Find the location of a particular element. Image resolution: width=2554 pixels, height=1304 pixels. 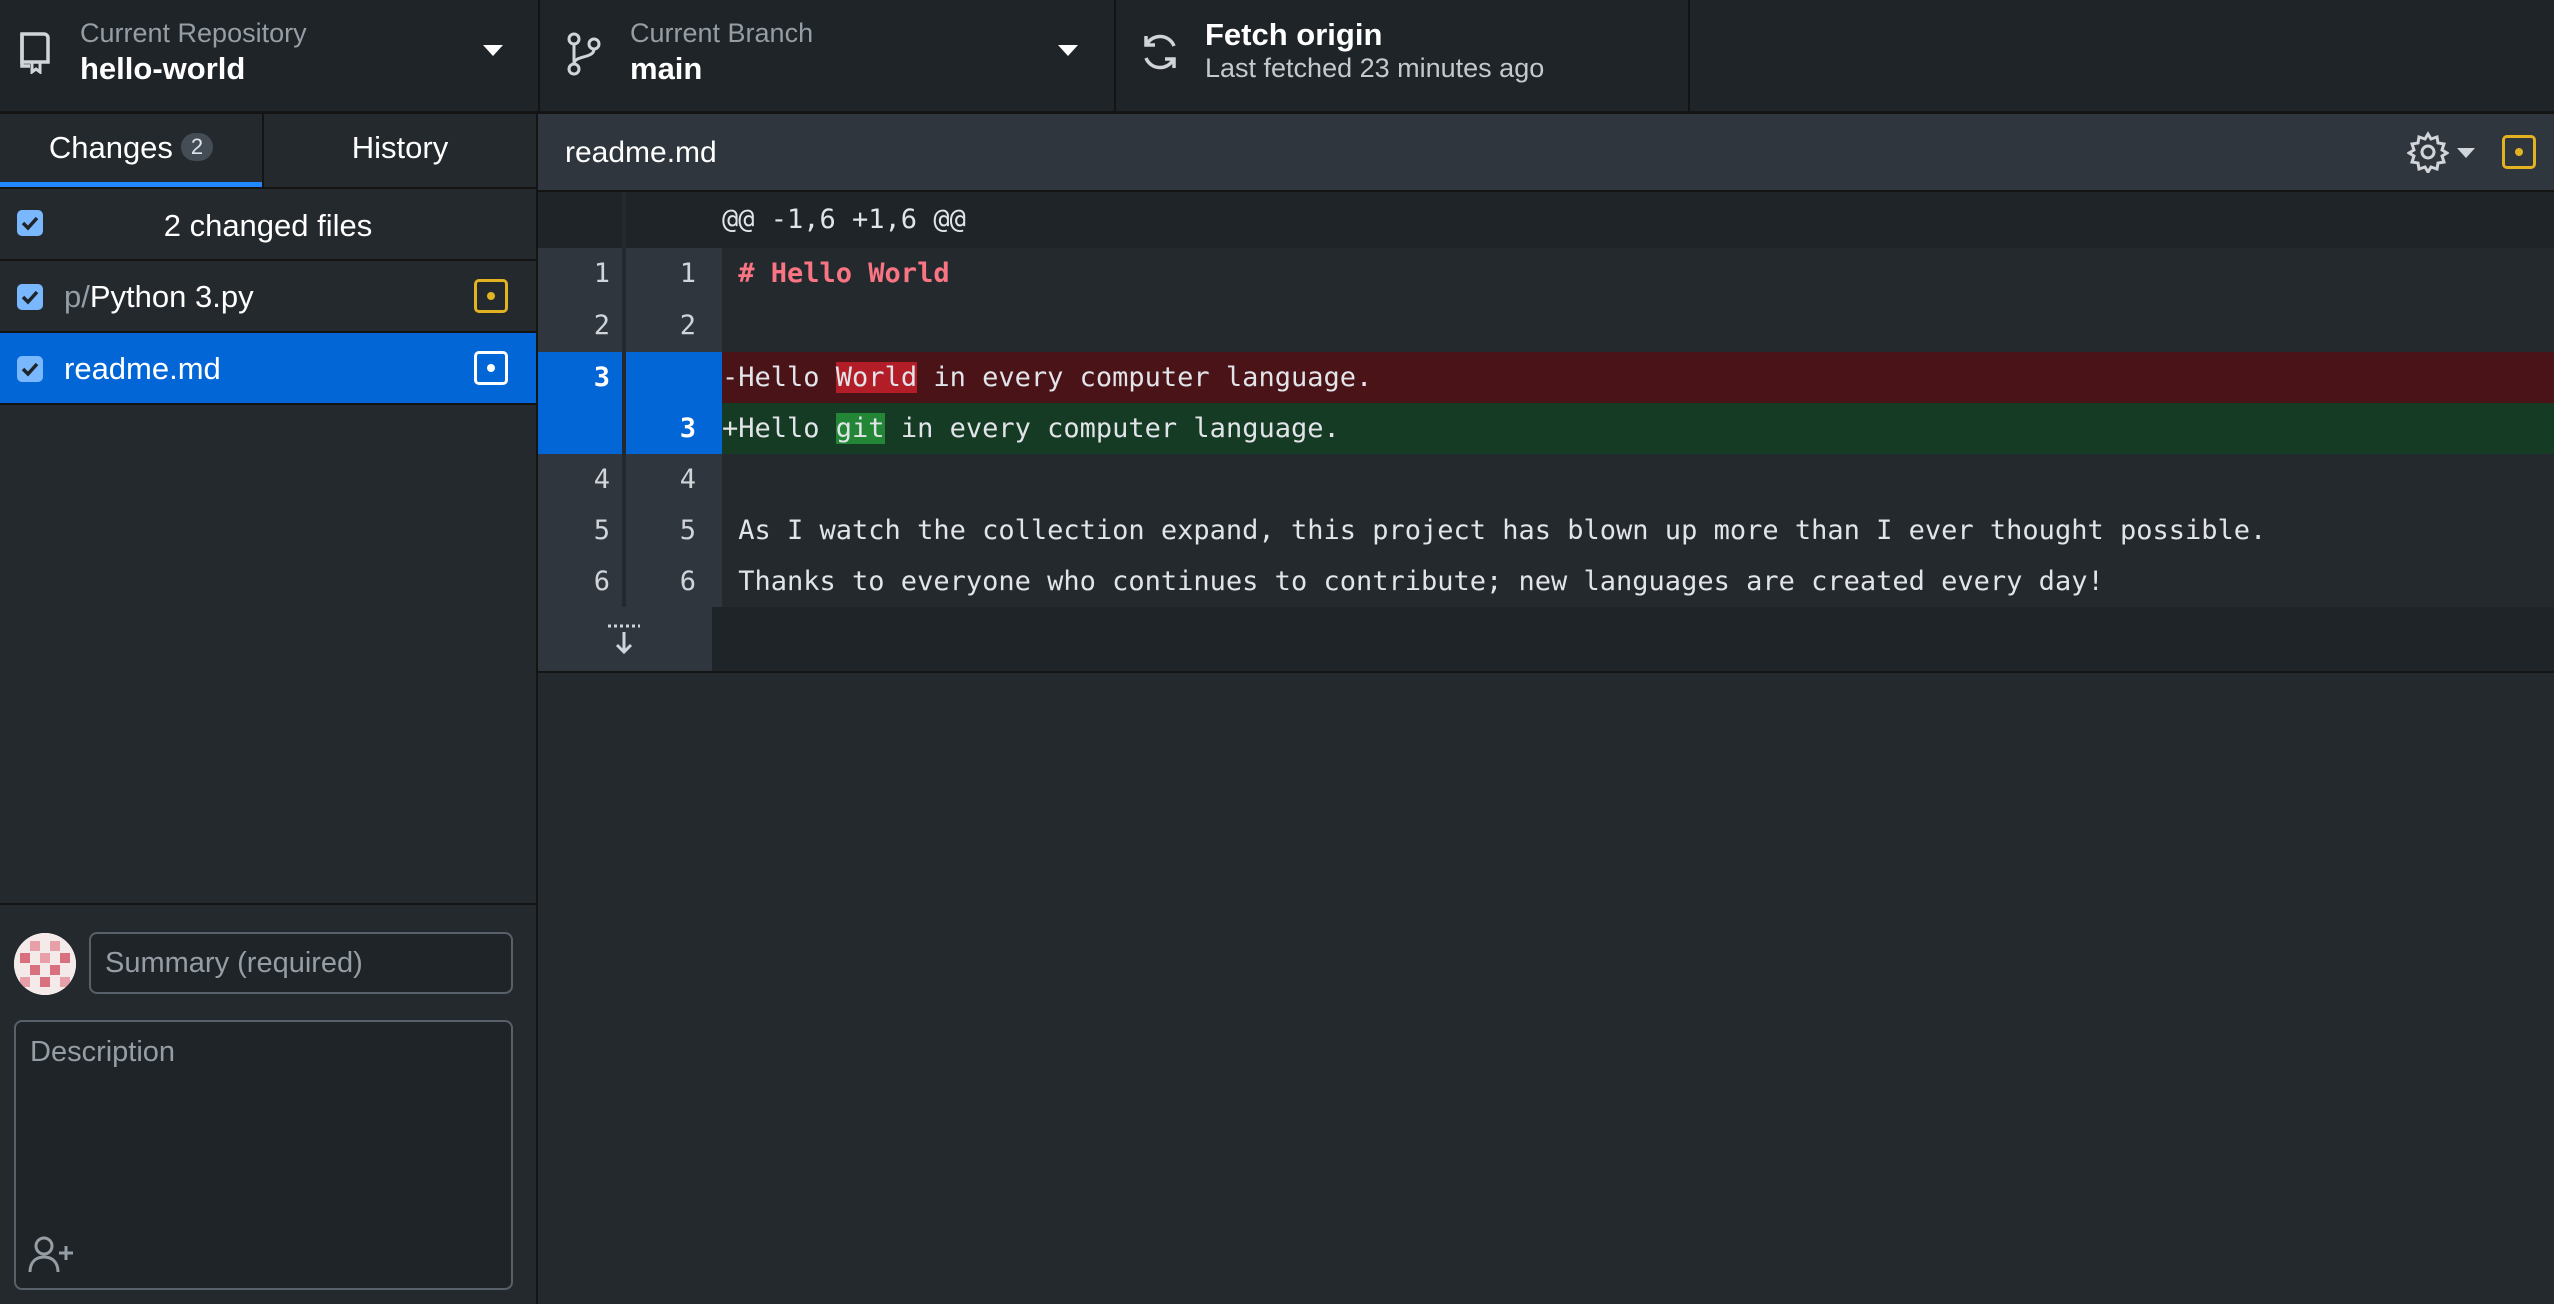

expand-down-icon is located at coordinates (624, 639).